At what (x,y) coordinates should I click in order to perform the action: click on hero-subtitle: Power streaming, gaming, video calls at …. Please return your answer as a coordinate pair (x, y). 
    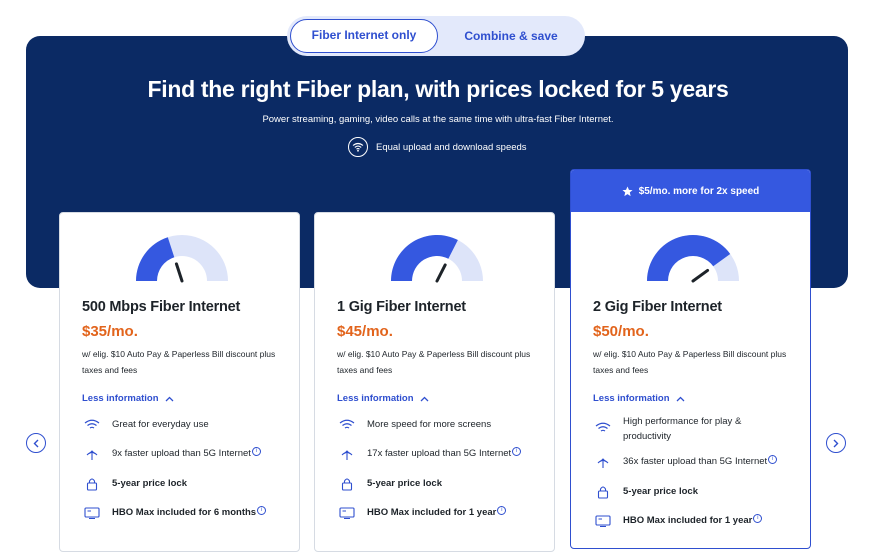
    Looking at the image, I should click on (438, 119).